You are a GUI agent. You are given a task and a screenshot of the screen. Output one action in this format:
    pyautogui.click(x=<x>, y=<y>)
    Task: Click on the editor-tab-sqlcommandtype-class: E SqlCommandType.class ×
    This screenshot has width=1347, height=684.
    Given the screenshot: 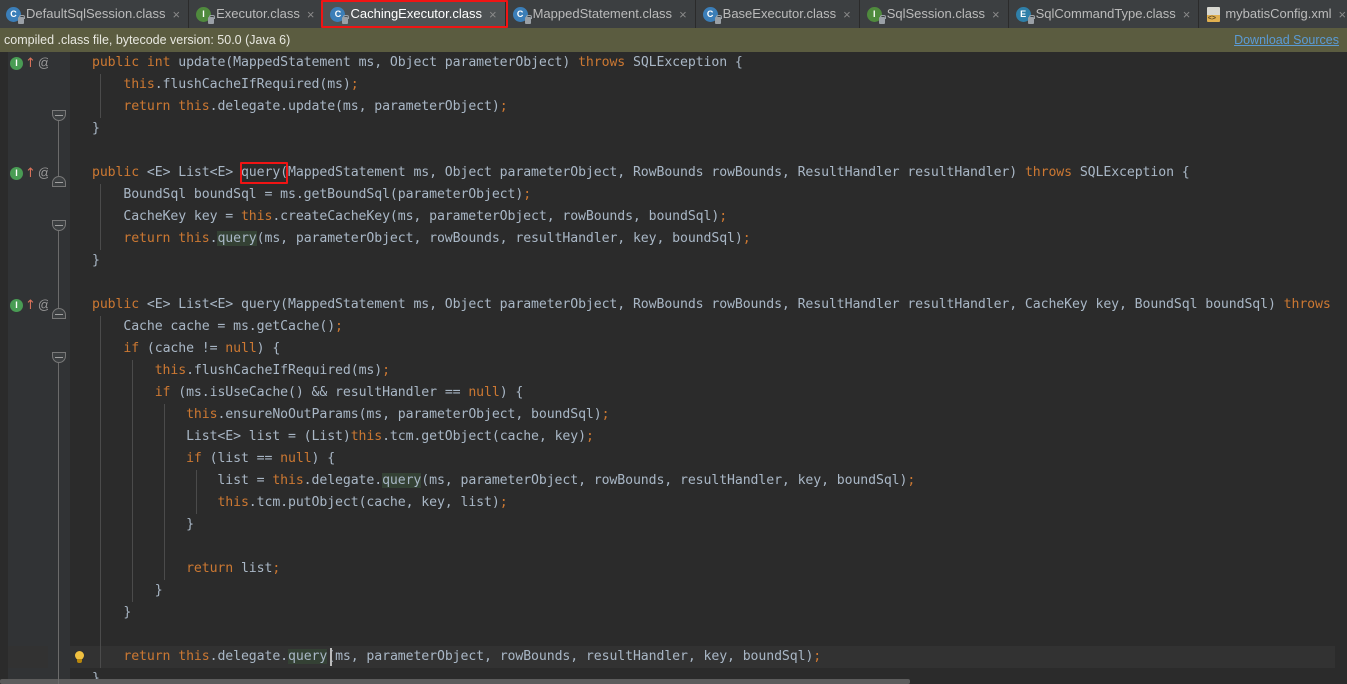 What is the action you would take?
    pyautogui.click(x=1104, y=14)
    